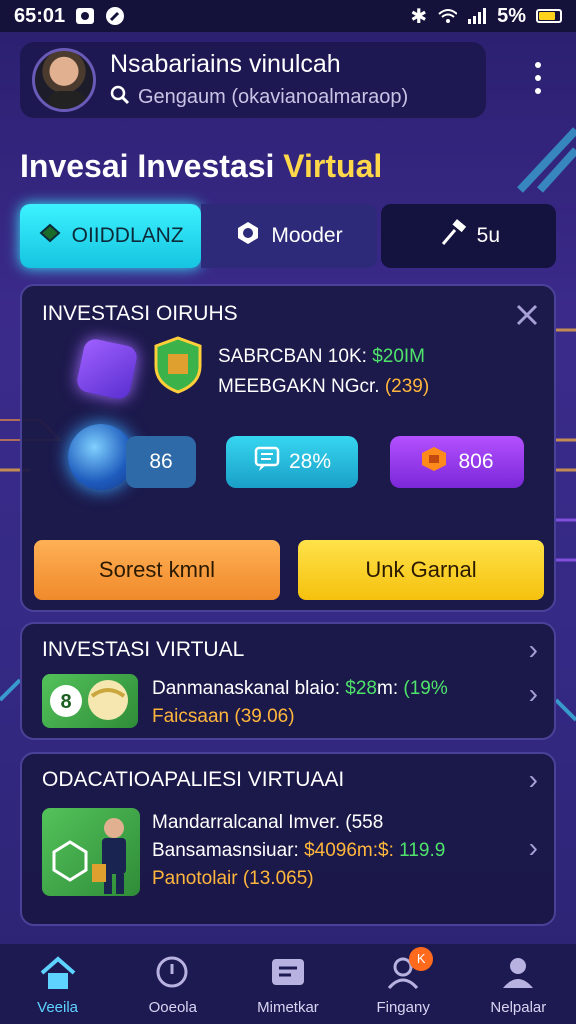  I want to click on stat-2-value: (239), so click(407, 386).